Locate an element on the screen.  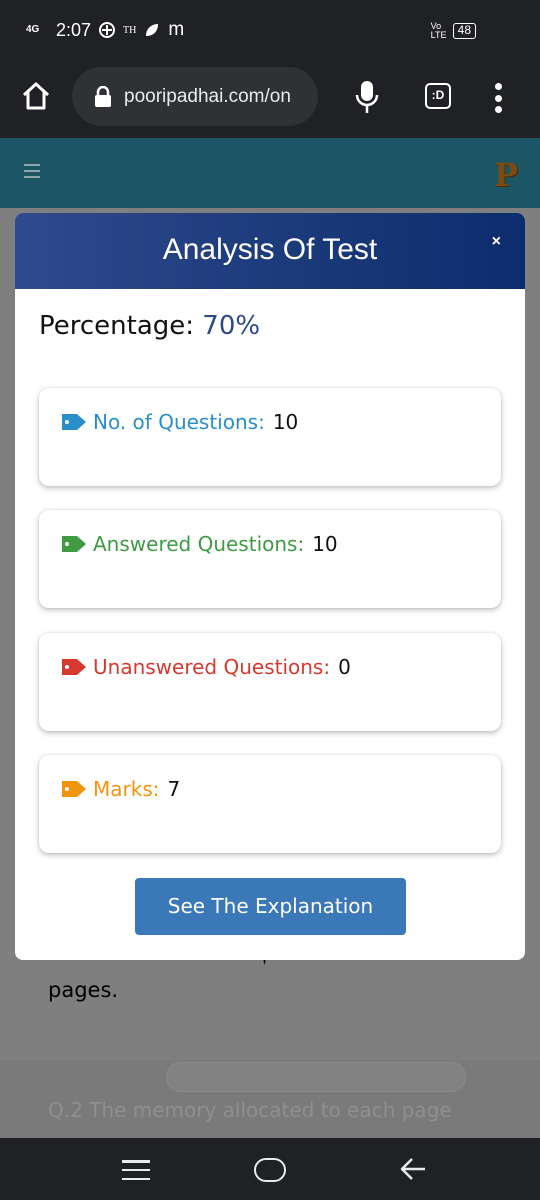
background-text: pages. is located at coordinates (83, 990).